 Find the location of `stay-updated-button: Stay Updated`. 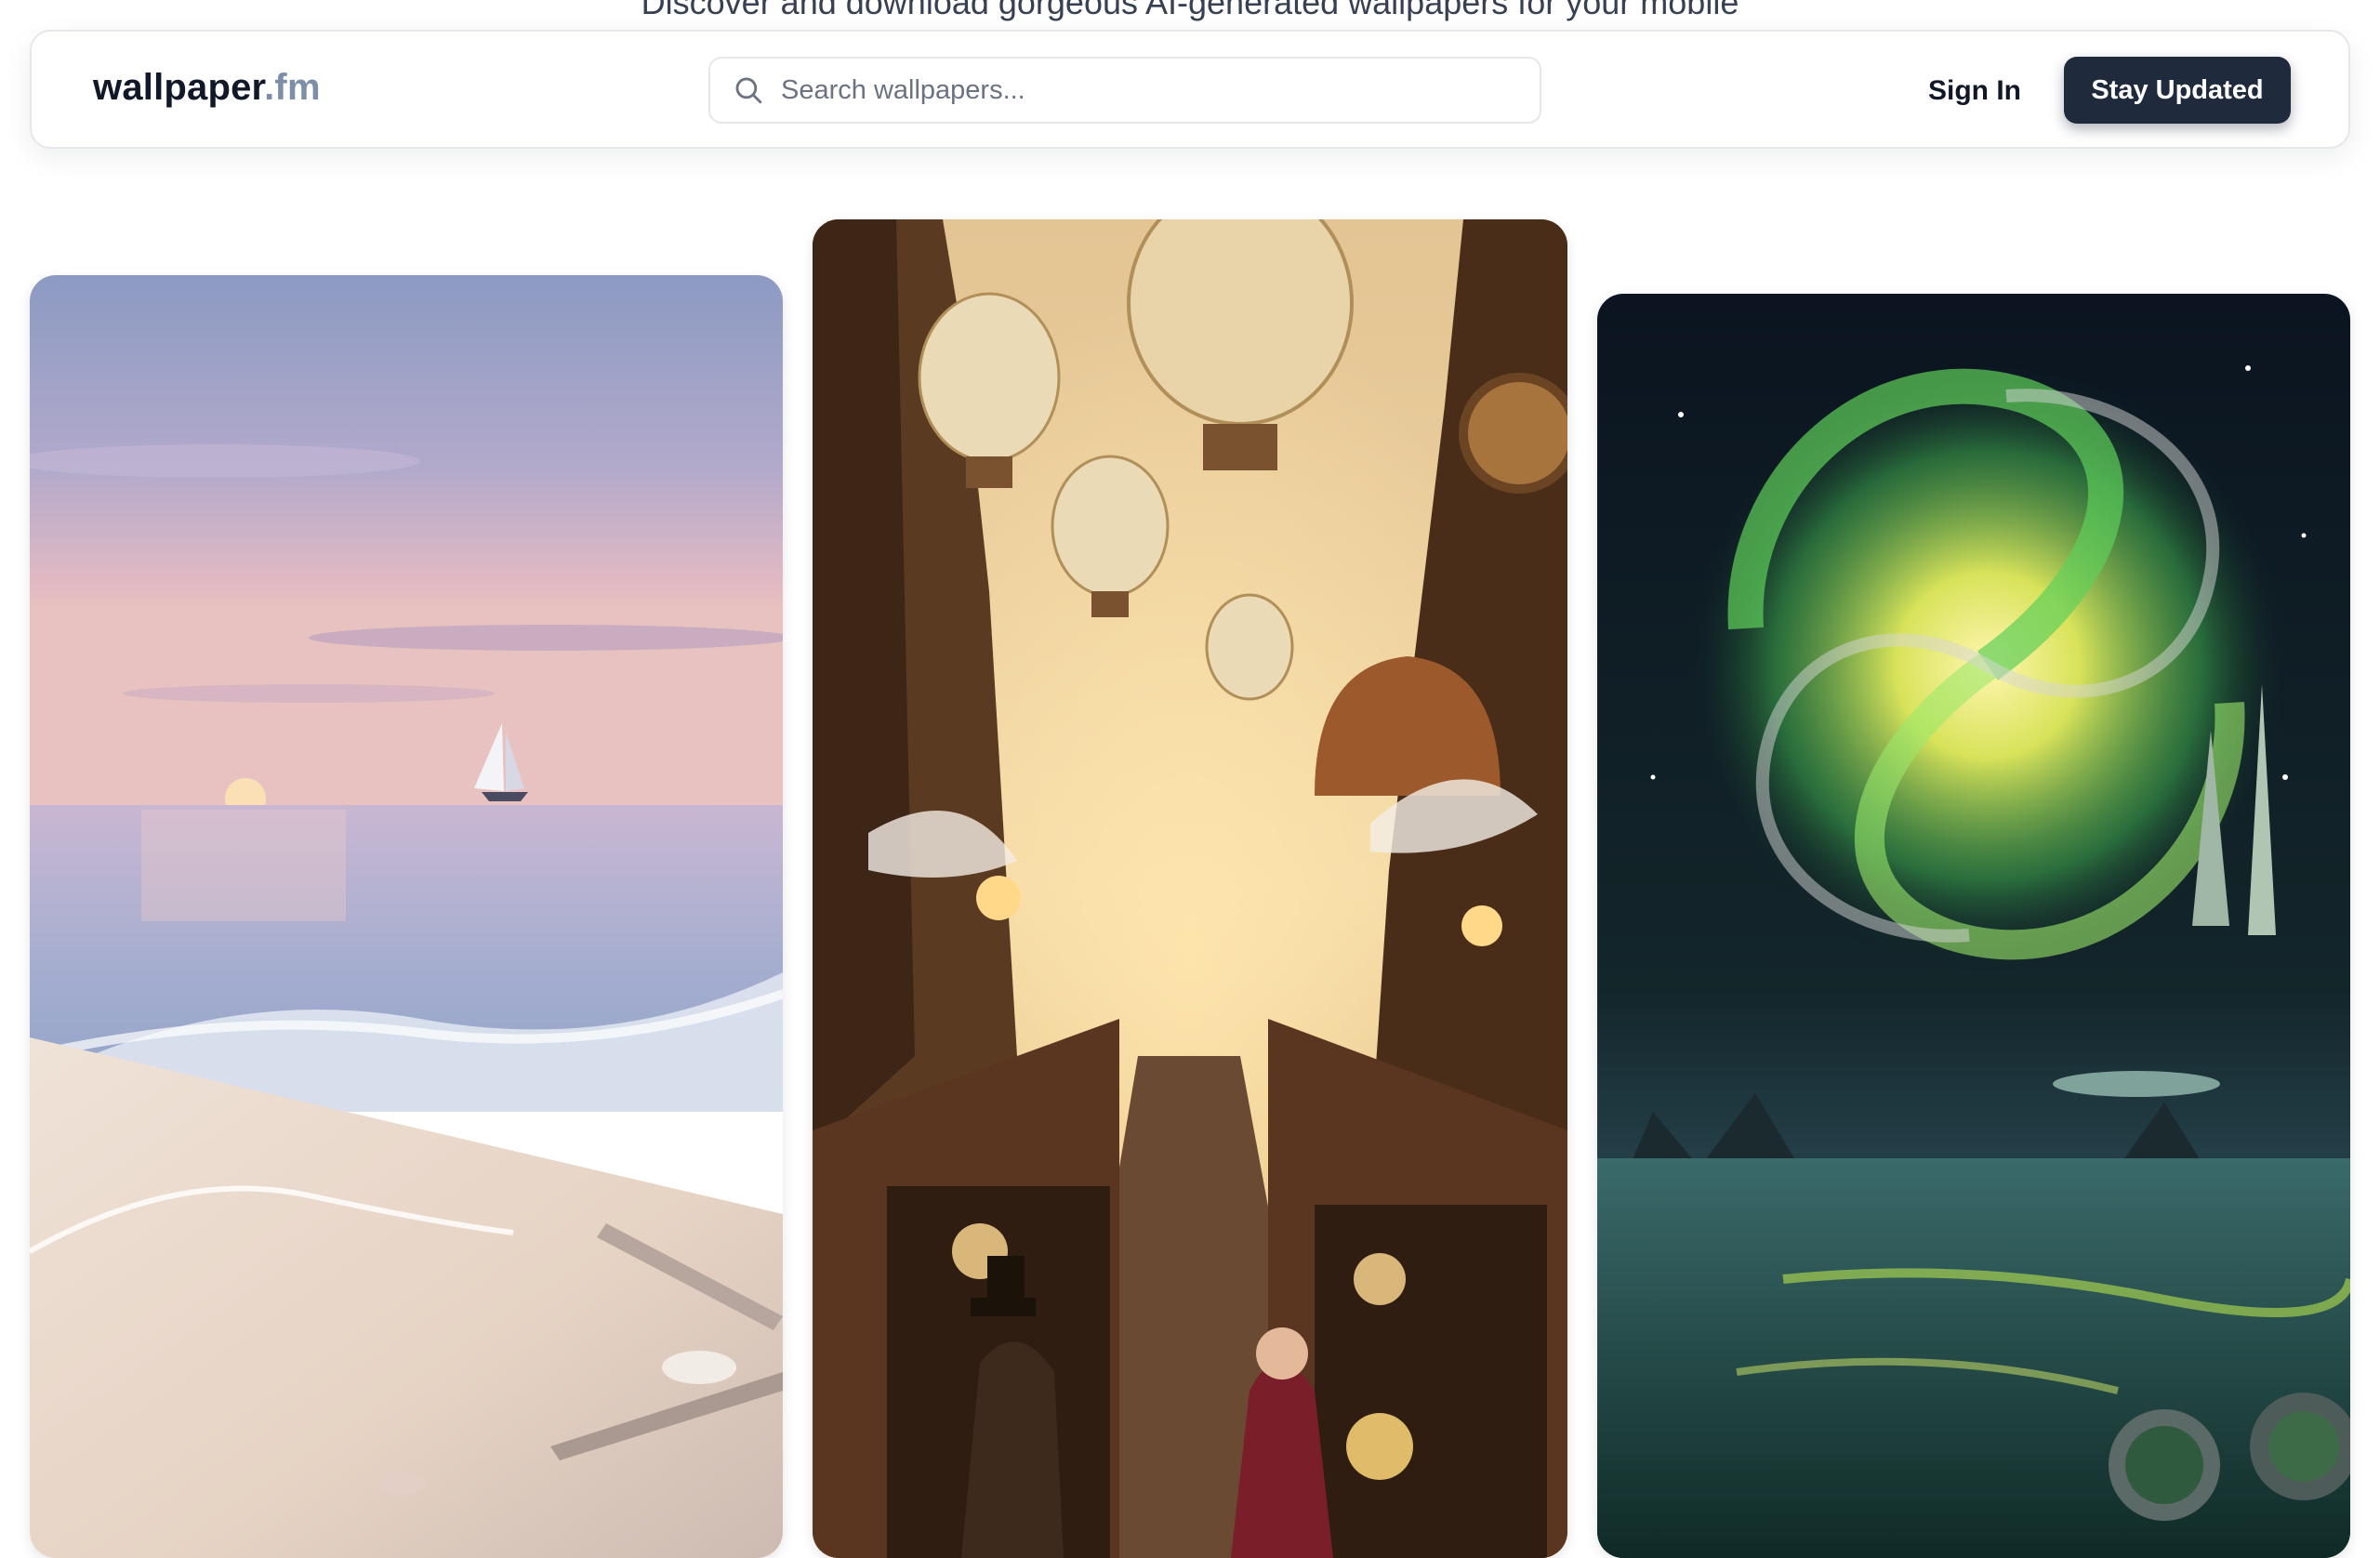

stay-updated-button: Stay Updated is located at coordinates (2177, 90).